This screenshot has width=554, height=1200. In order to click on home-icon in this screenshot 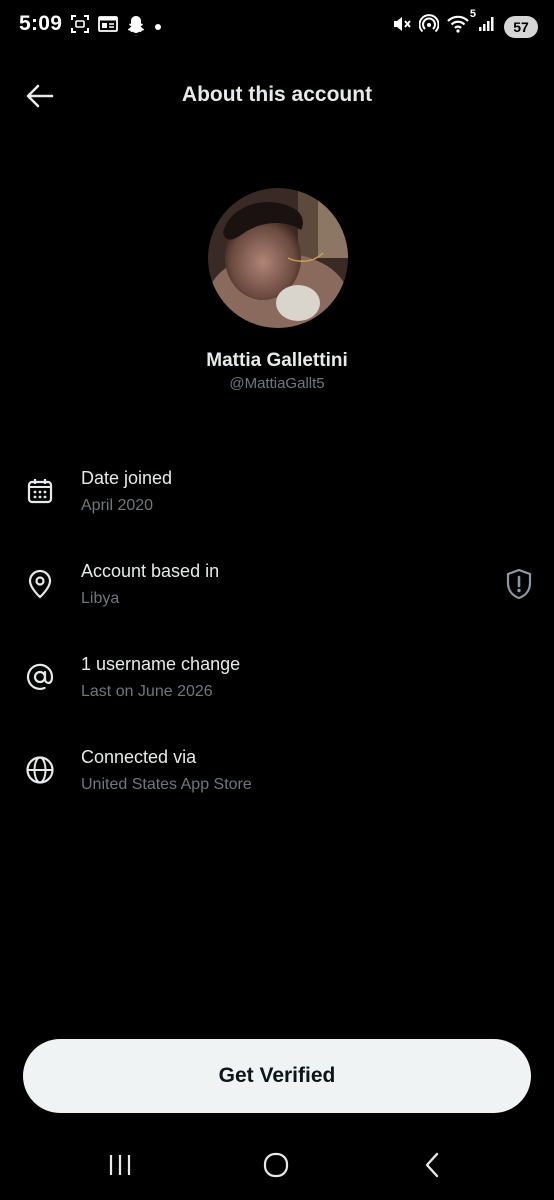, I will do `click(276, 1165)`.